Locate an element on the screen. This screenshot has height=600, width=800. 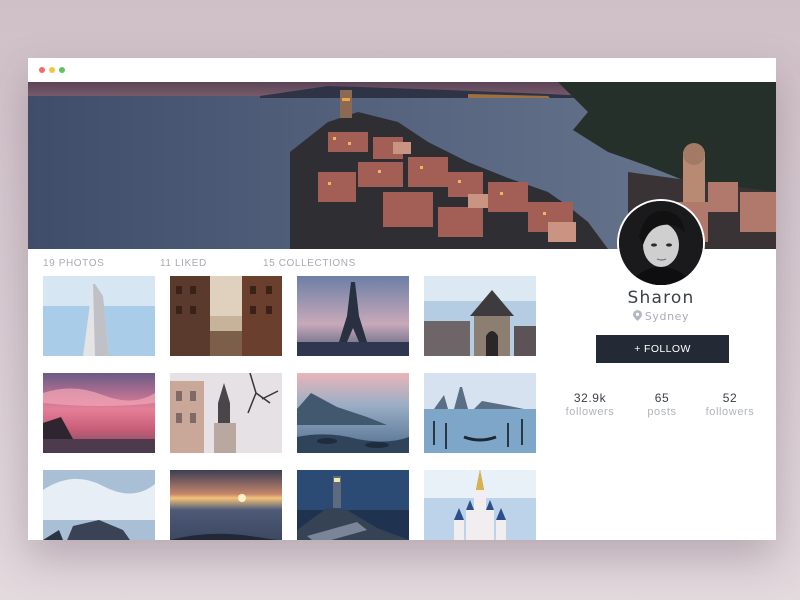
church-spire-photo is located at coordinates (226, 413).